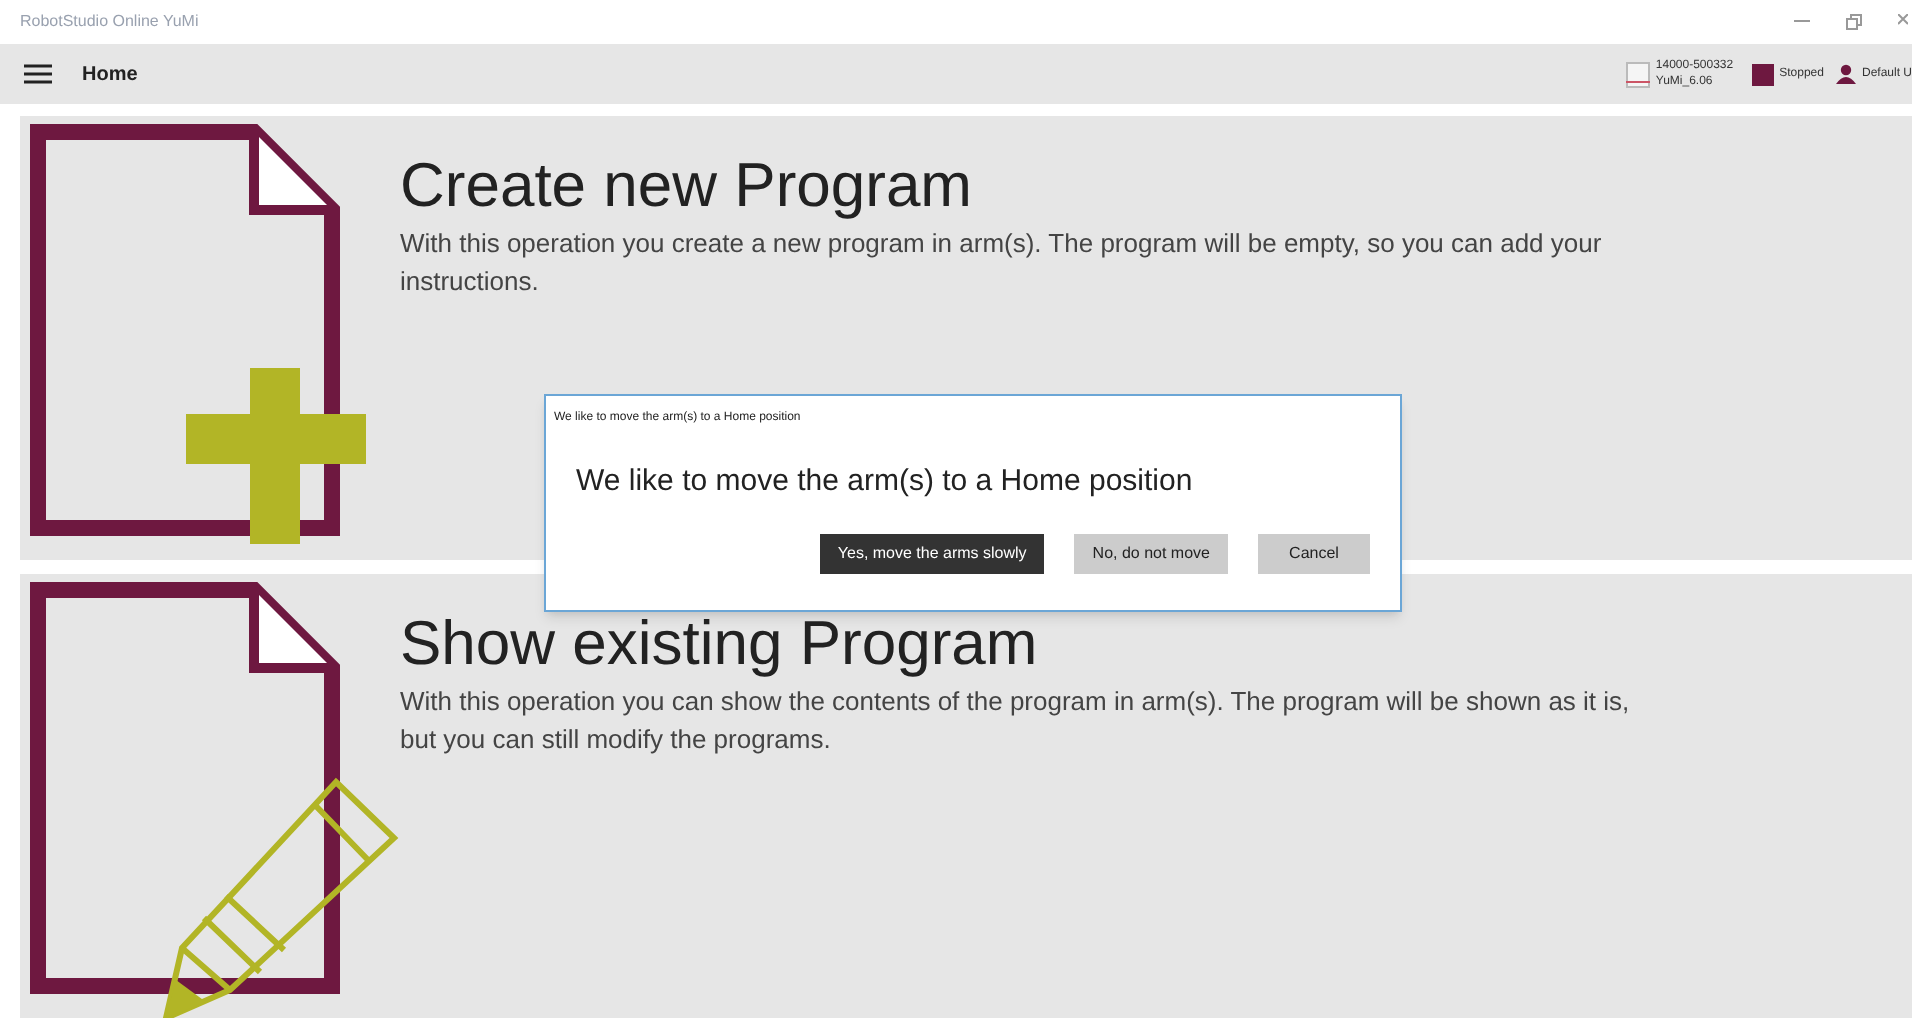  Describe the element at coordinates (885, 482) in the screenshot. I see `dialog-message: We like to move the arm(s) to a Home position` at that location.